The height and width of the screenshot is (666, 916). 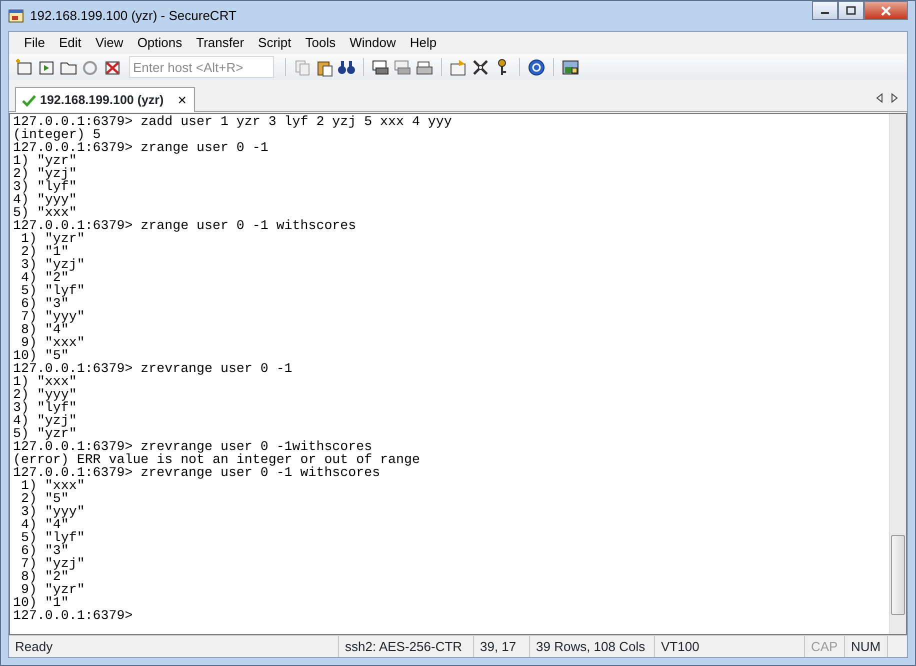 What do you see at coordinates (182, 100) in the screenshot?
I see `tab-close-button: ×` at bounding box center [182, 100].